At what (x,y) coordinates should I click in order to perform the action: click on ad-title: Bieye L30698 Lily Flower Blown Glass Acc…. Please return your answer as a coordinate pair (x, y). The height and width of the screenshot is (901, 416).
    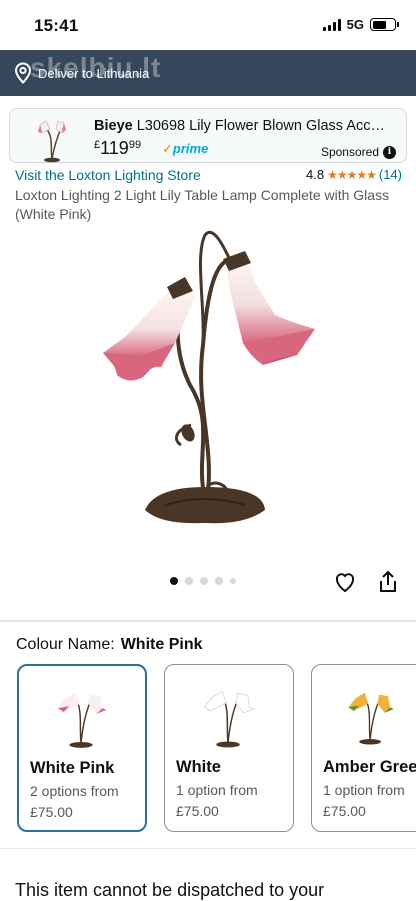
    Looking at the image, I should click on (247, 126).